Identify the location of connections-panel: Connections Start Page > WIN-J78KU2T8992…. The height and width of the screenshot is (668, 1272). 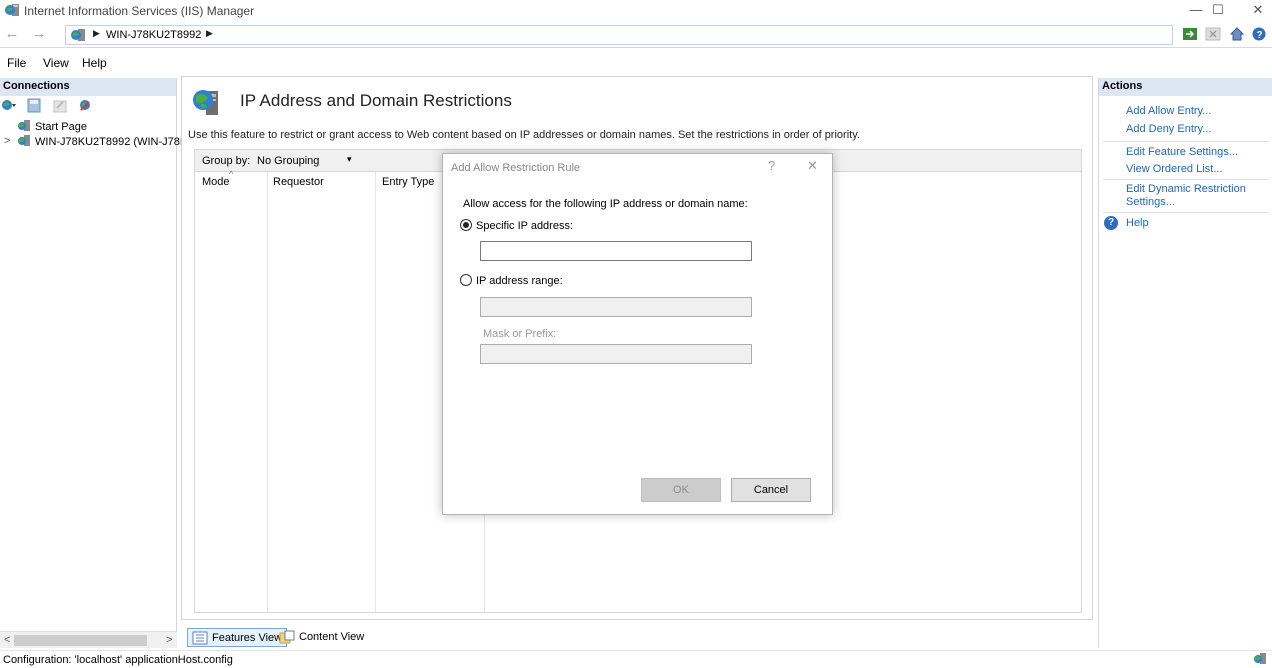
(93, 363).